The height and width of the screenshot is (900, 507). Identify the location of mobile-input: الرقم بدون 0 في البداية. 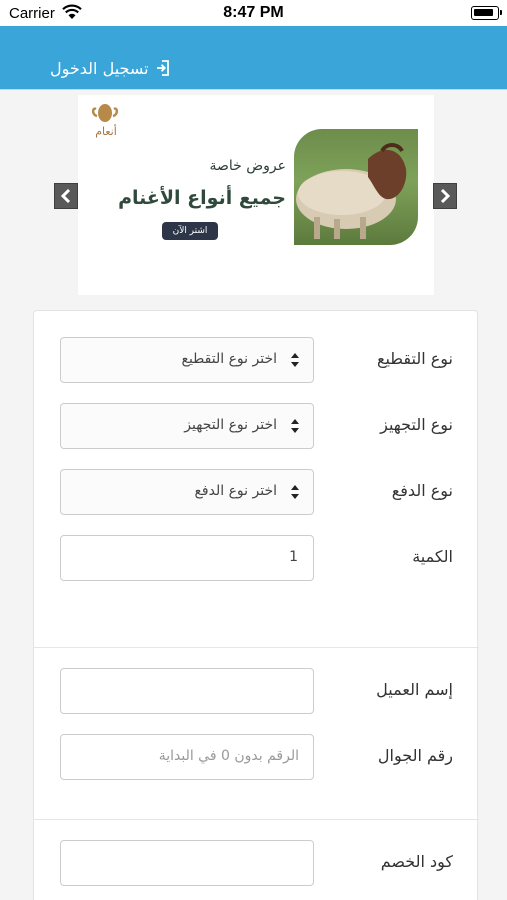
(187, 757).